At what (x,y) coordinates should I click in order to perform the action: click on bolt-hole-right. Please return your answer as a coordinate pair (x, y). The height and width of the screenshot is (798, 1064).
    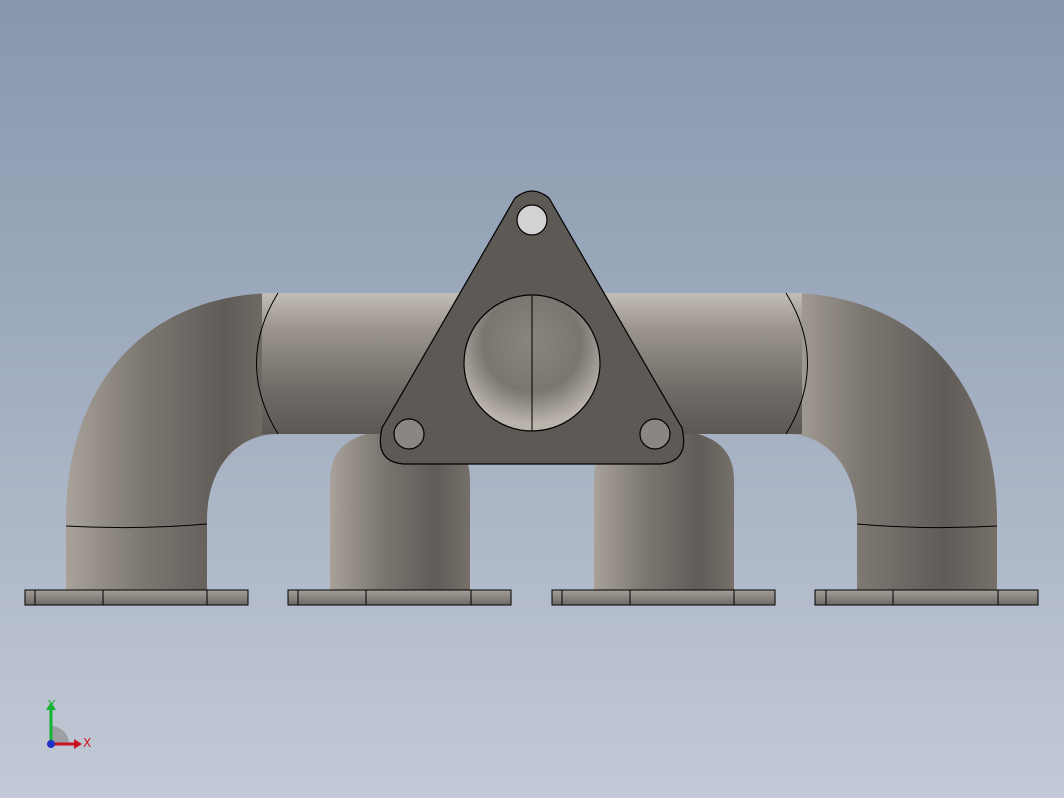
    Looking at the image, I should click on (655, 434).